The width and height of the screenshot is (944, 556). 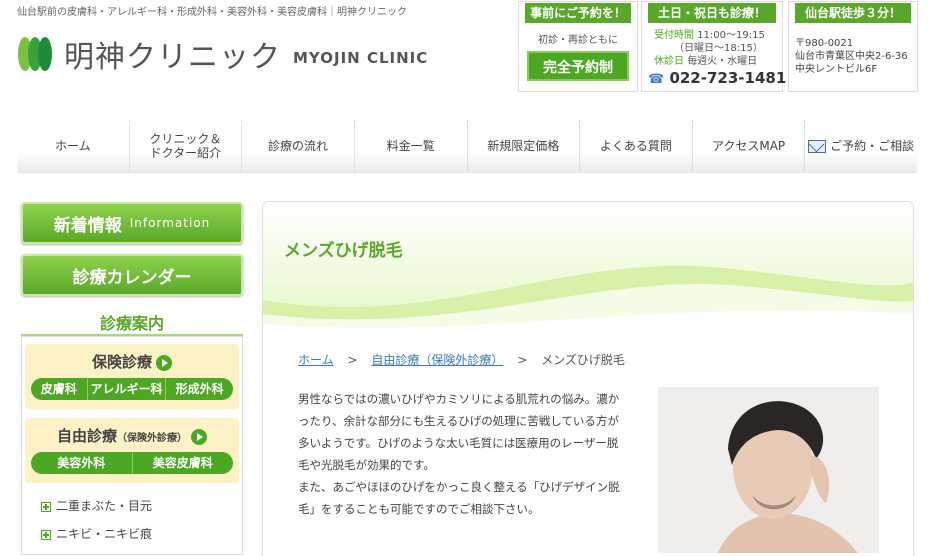 What do you see at coordinates (183, 463) in the screenshot?
I see `pill-cosmetic-dermatology: 美容皮膚科` at bounding box center [183, 463].